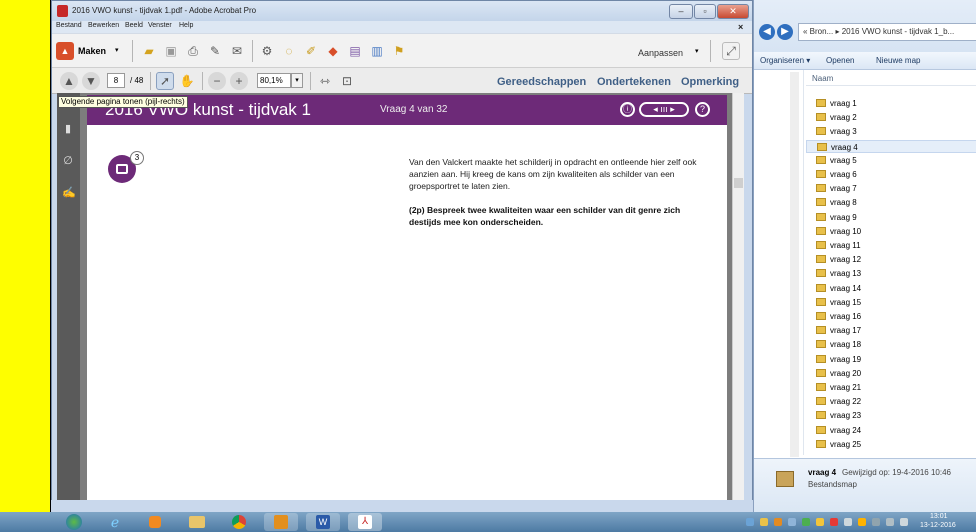 Image resolution: width=976 pixels, height=532 pixels. I want to click on list-item: vraag 24, so click(891, 430).